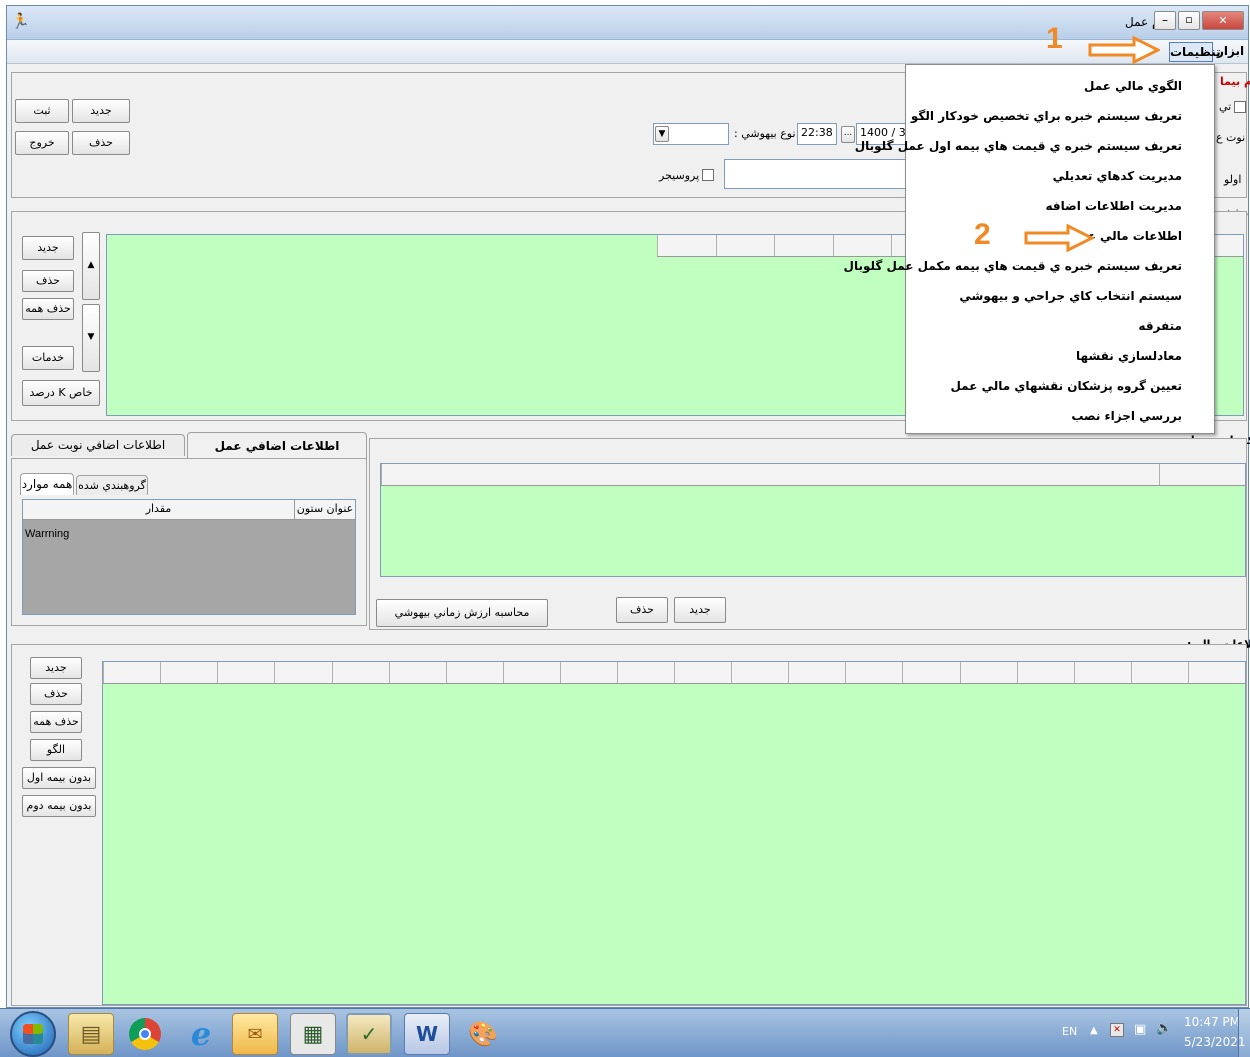 The height and width of the screenshot is (1057, 1250). What do you see at coordinates (817, 134) in the screenshot?
I see `time-field: 22:38` at bounding box center [817, 134].